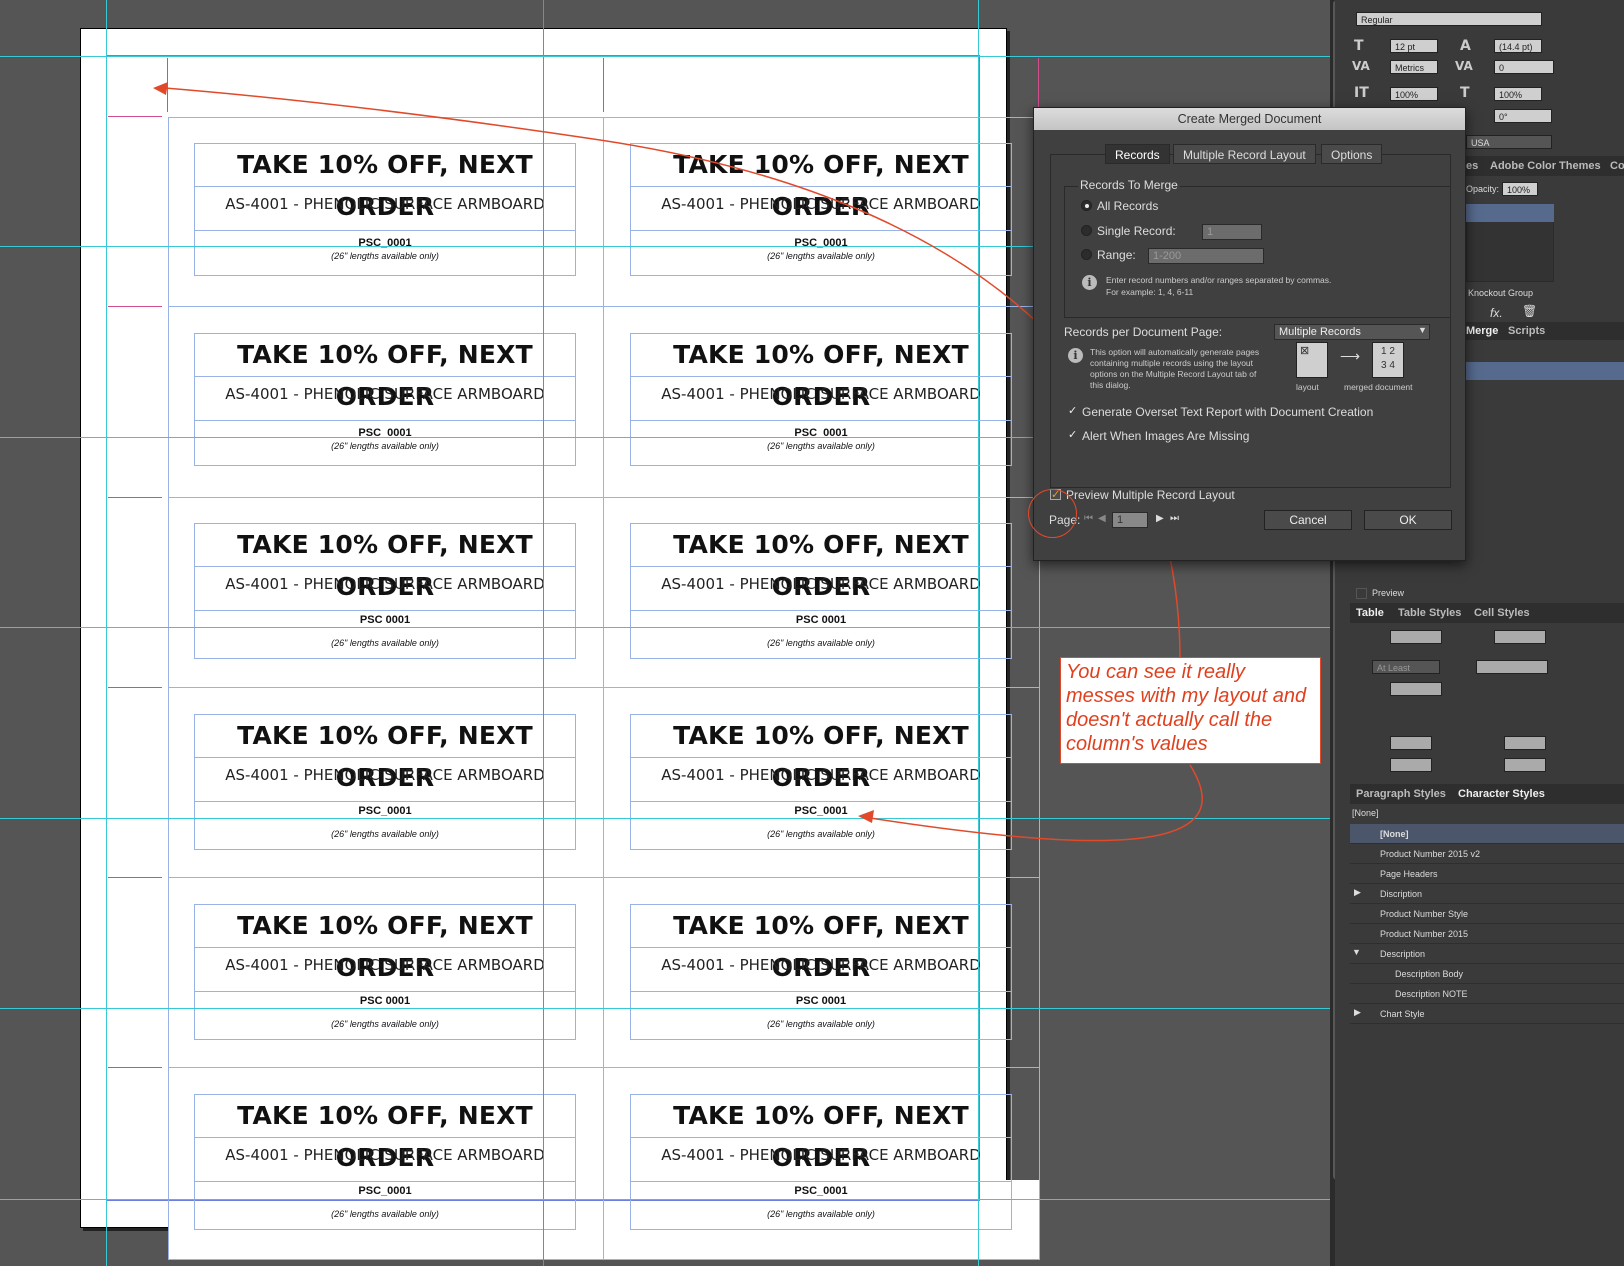 The height and width of the screenshot is (1266, 1624). Describe the element at coordinates (1307, 387) in the screenshot. I see `layout-caption: layout` at that location.